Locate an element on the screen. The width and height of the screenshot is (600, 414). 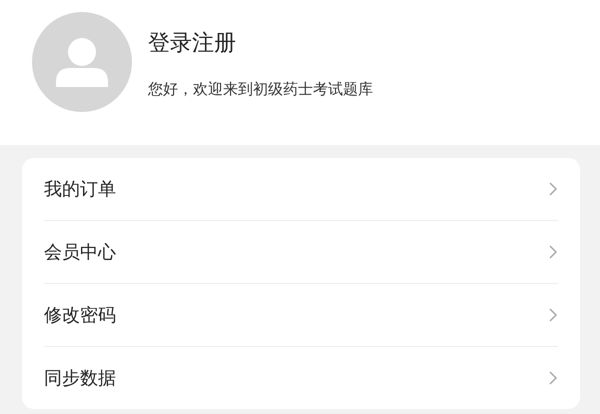
menu-item: 会员中心 is located at coordinates (301, 252).